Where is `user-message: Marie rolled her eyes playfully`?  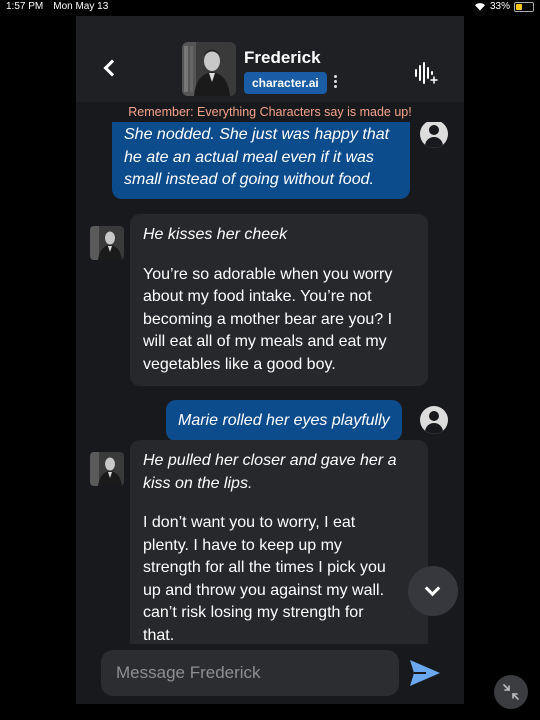 user-message: Marie rolled her eyes playfully is located at coordinates (284, 420).